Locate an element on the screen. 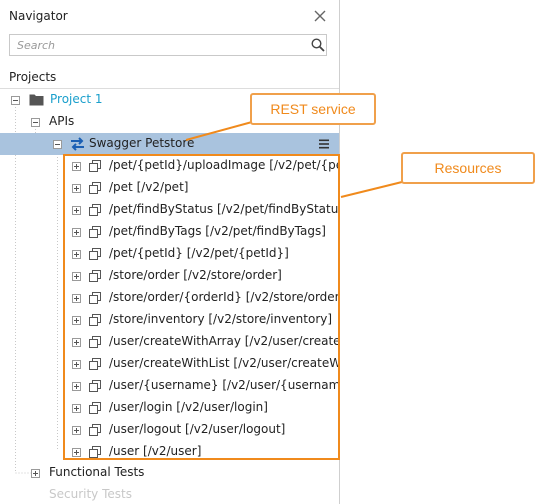 Image resolution: width=544 pixels, height=504 pixels. callout-resources: Resources is located at coordinates (468, 168).